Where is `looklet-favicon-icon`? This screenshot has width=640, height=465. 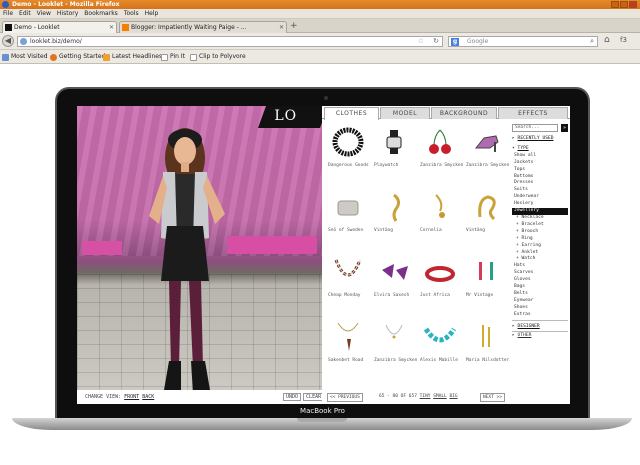
looklet-favicon-icon is located at coordinates (8, 27).